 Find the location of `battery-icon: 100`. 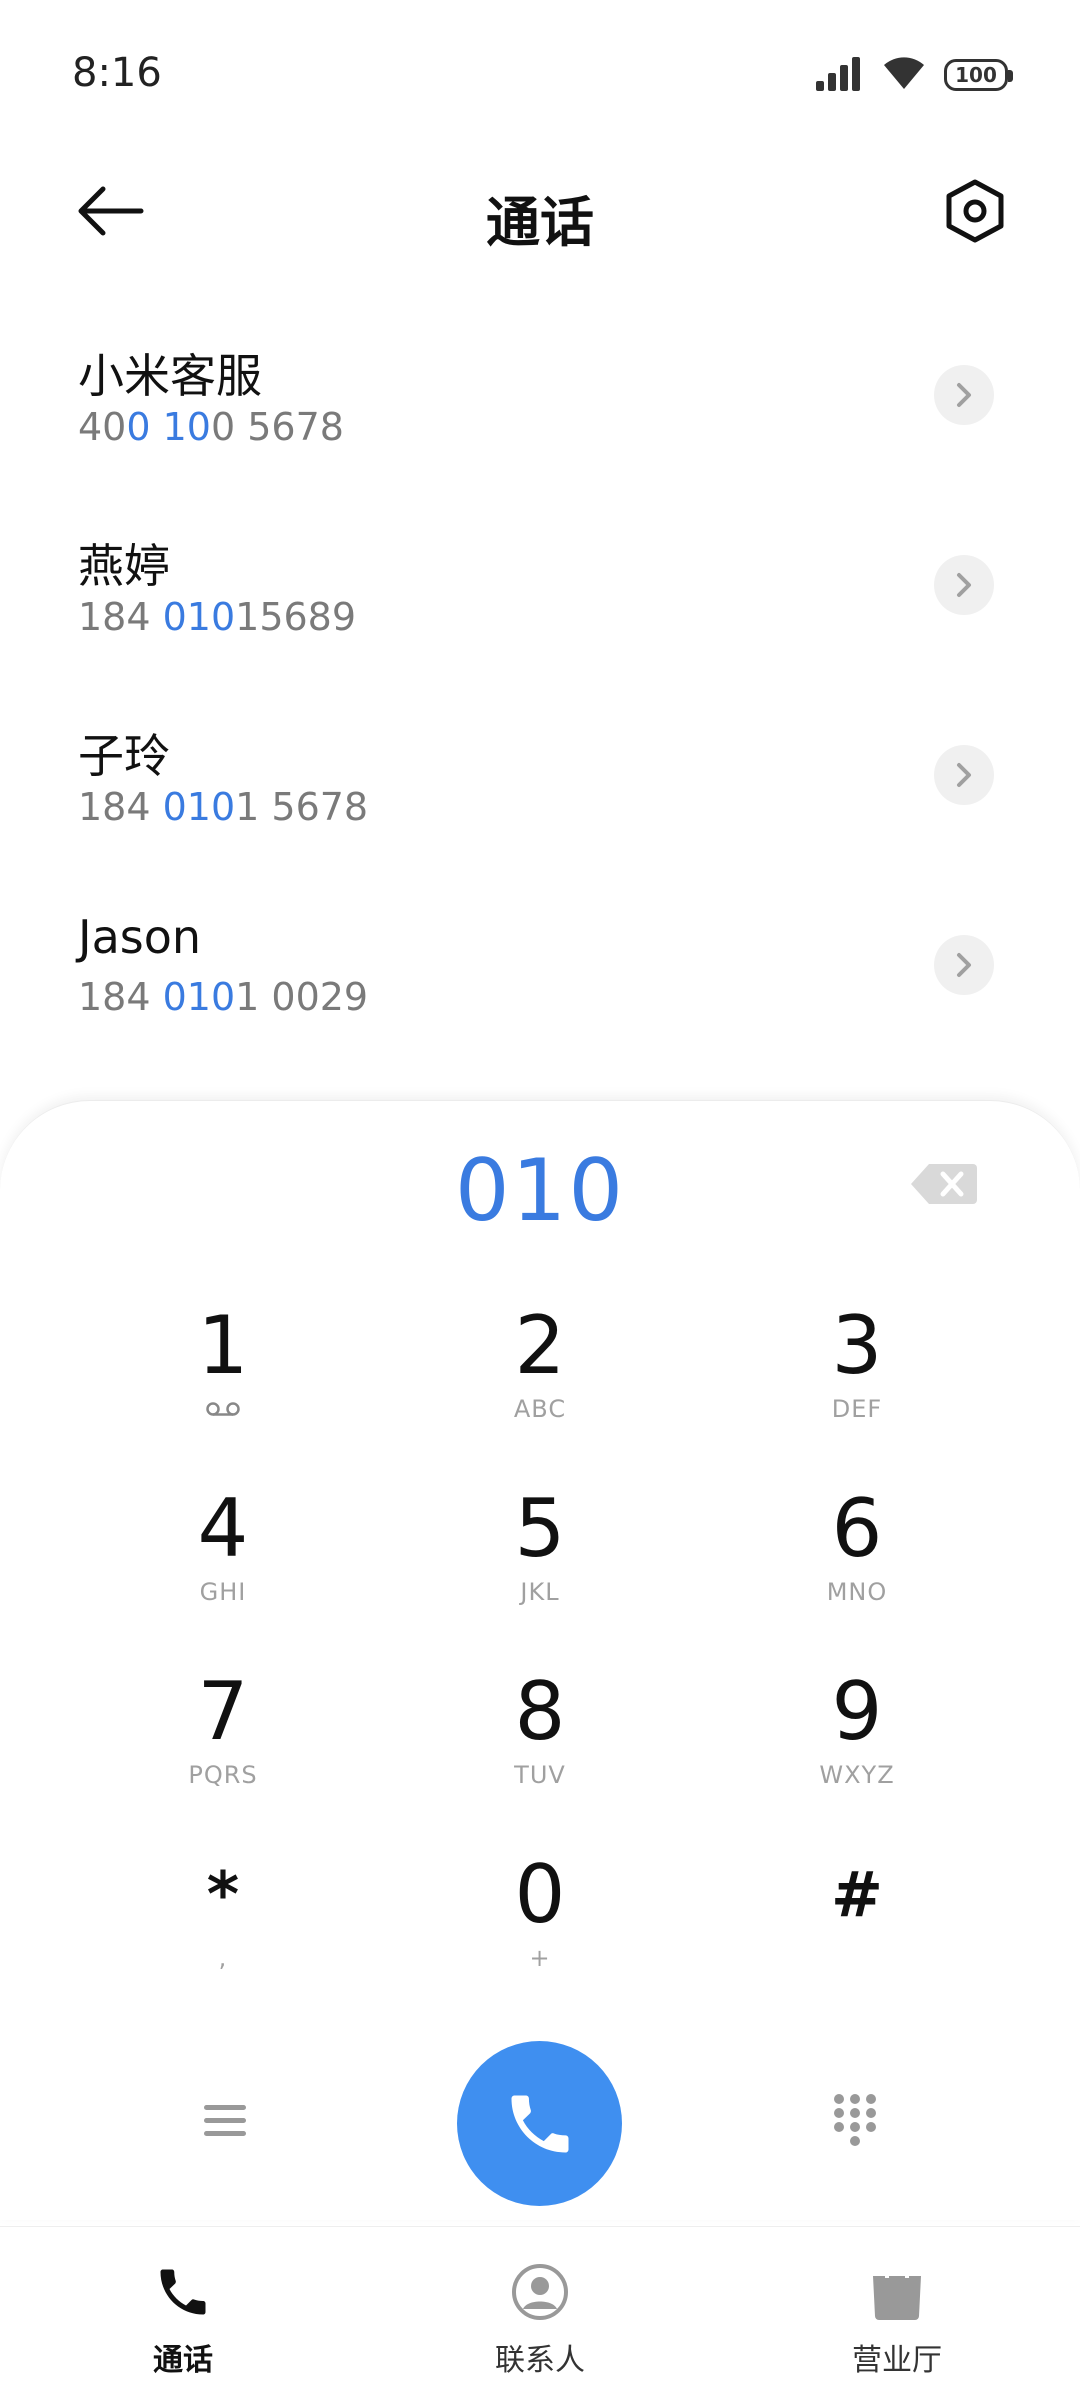

battery-icon: 100 is located at coordinates (978, 75).